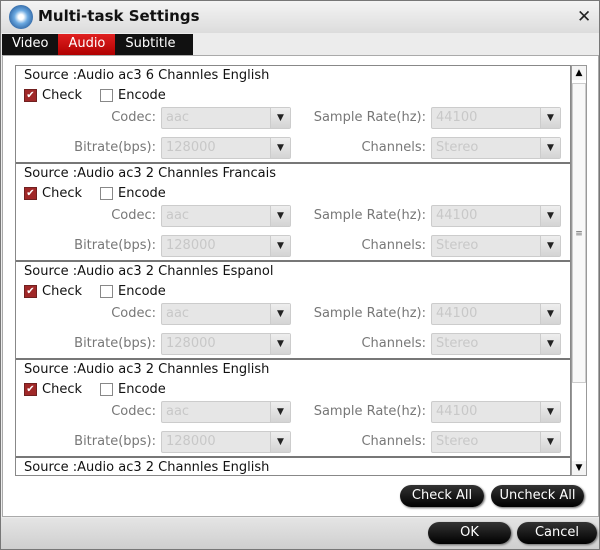 This screenshot has width=600, height=550. What do you see at coordinates (537, 496) in the screenshot?
I see `uncheck-all-button: Uncheck All` at bounding box center [537, 496].